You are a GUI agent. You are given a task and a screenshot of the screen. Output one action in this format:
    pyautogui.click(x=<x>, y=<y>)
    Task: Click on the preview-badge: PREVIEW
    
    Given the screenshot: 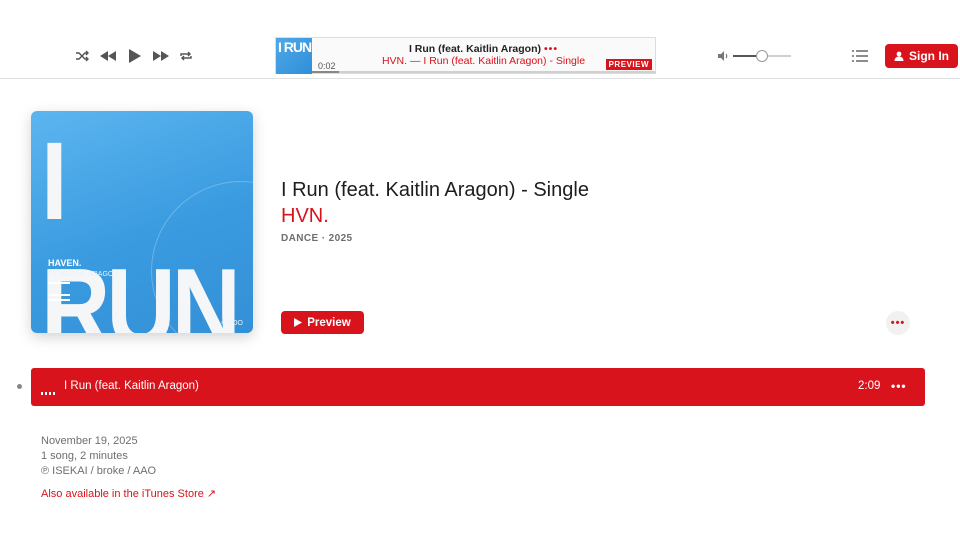 What is the action you would take?
    pyautogui.click(x=628, y=64)
    